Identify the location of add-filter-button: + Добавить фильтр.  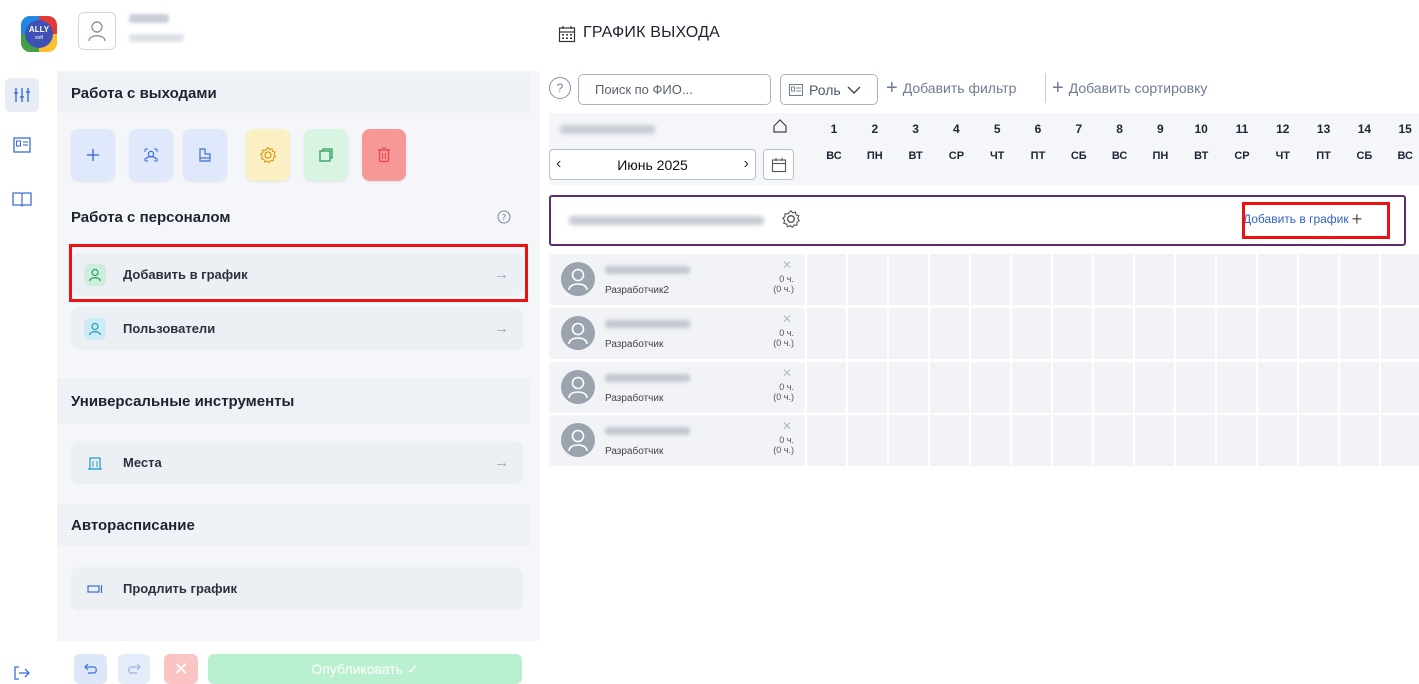
(951, 88).